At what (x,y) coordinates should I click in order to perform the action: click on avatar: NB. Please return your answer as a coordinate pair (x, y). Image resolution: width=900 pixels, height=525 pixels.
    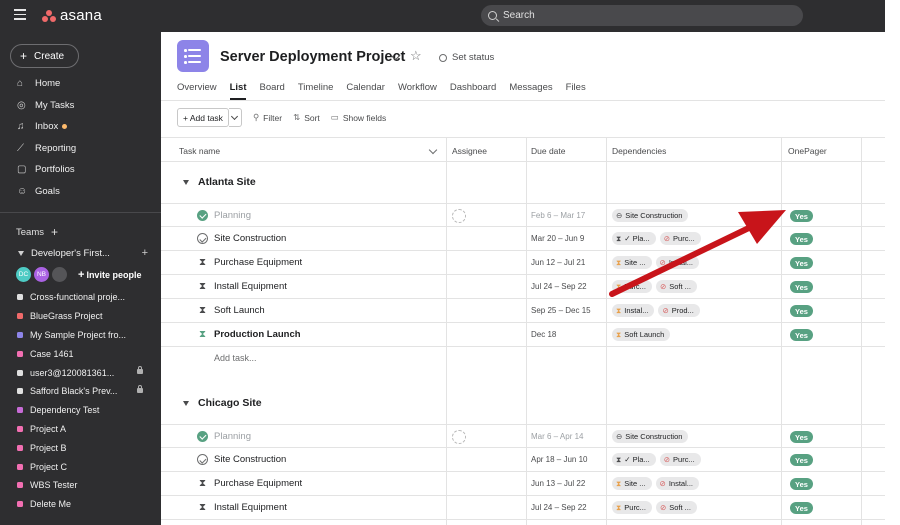
    Looking at the image, I should click on (41, 274).